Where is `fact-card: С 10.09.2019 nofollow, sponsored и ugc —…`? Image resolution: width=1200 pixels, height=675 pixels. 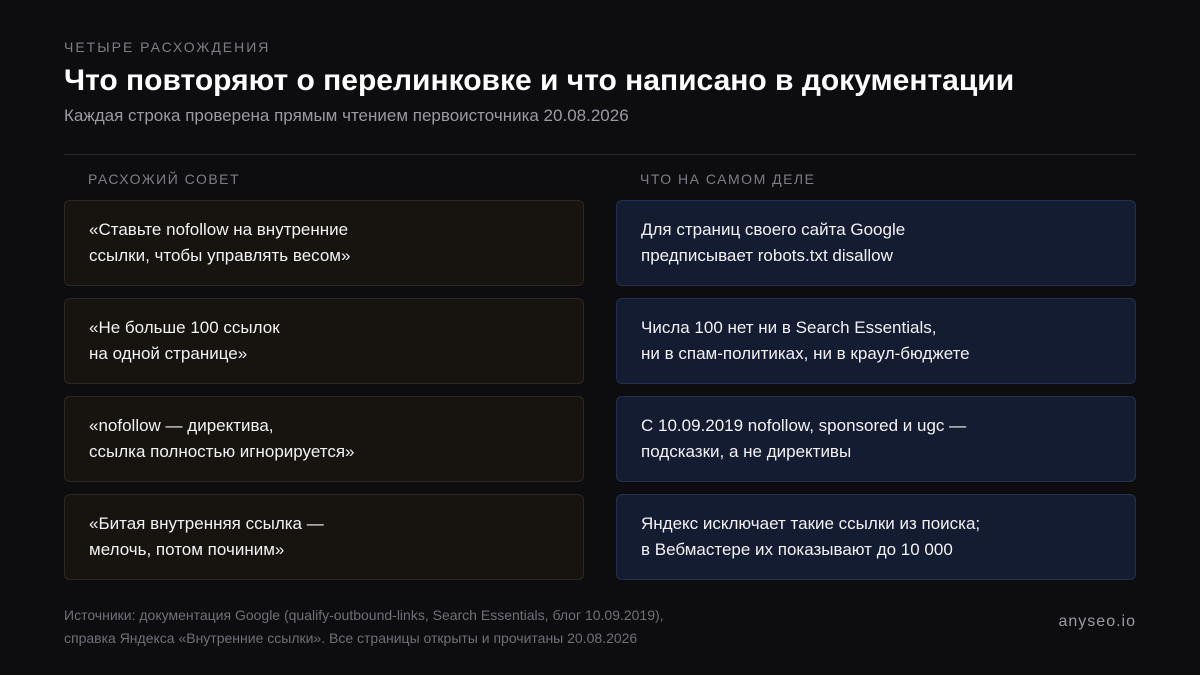
fact-card: С 10.09.2019 nofollow, sponsored и ugc —… is located at coordinates (876, 439).